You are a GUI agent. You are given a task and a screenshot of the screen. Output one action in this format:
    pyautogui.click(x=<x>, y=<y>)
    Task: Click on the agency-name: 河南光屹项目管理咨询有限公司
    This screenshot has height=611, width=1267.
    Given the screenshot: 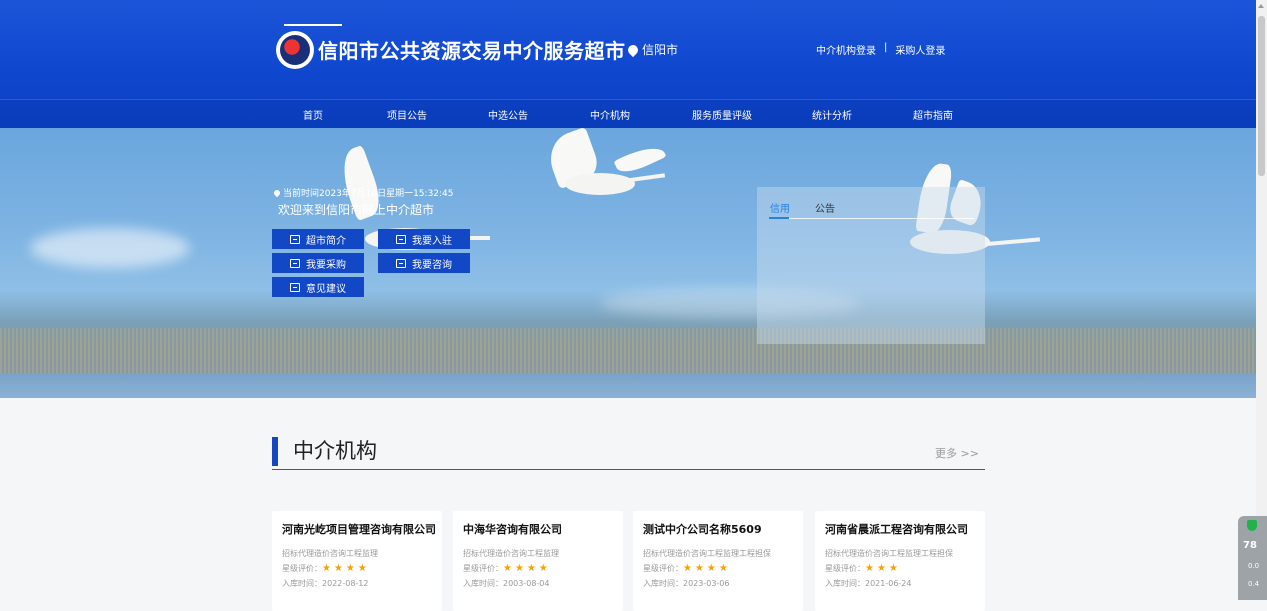 What is the action you would take?
    pyautogui.click(x=359, y=529)
    